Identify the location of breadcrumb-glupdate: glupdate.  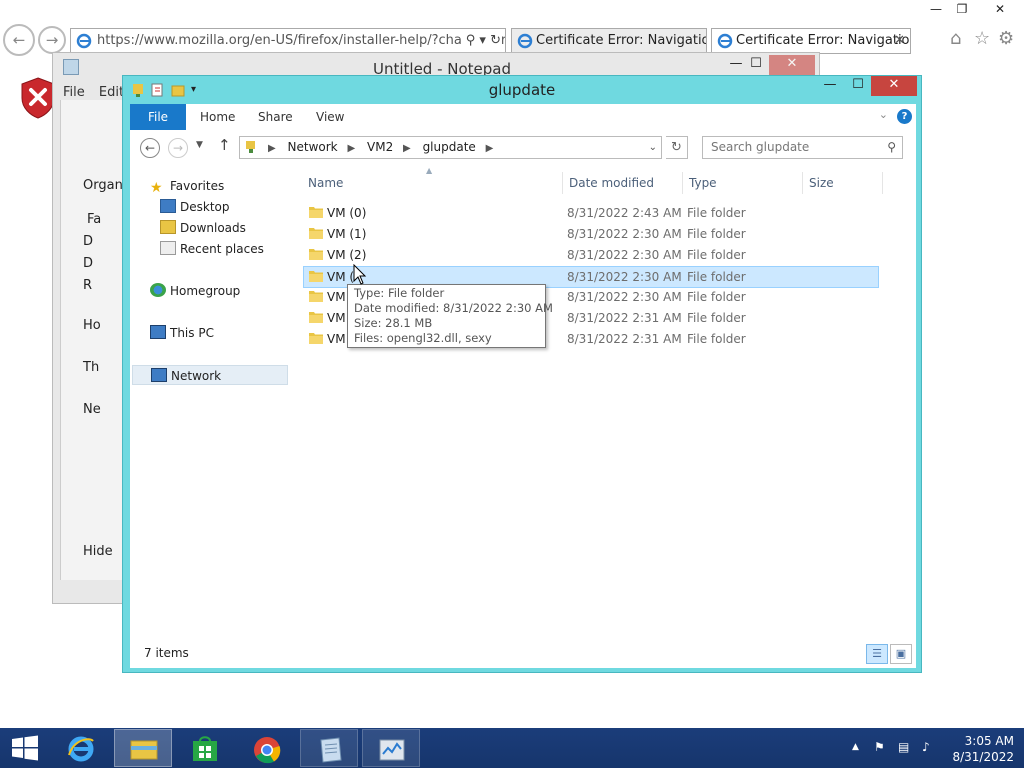
(449, 147).